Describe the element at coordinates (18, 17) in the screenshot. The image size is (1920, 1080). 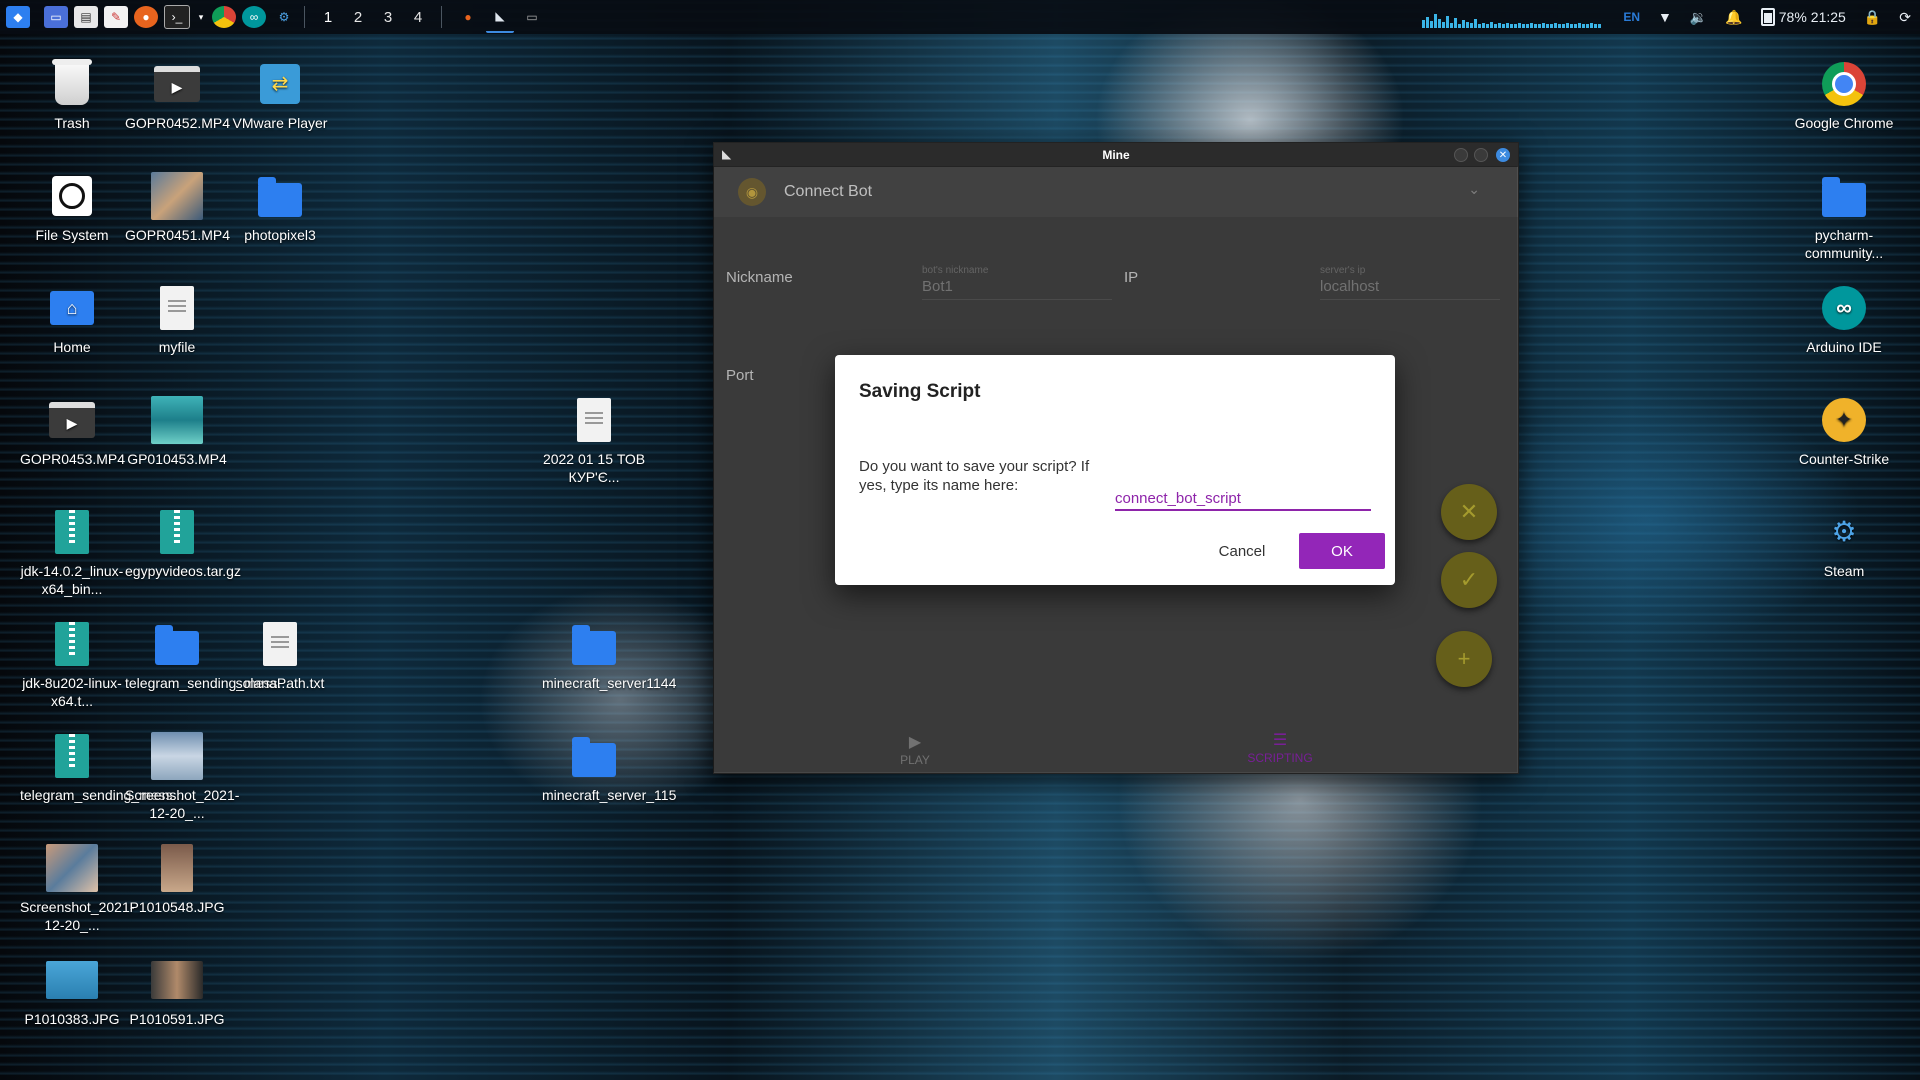
I see `kali-menu-icon: ◆` at that location.